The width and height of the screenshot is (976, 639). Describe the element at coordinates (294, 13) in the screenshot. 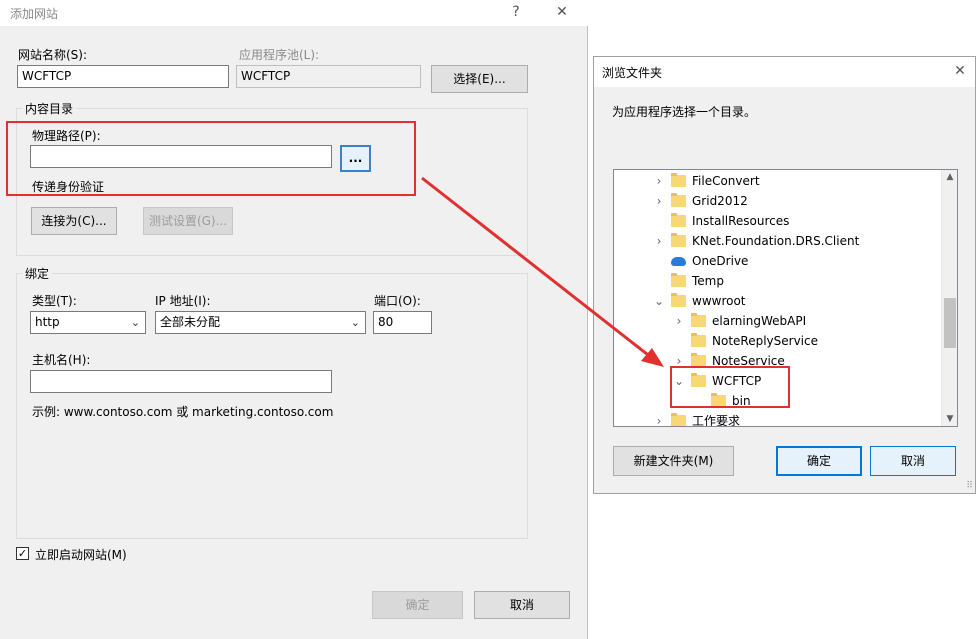

I see `title-bar: 添加网站 ? ✕` at that location.